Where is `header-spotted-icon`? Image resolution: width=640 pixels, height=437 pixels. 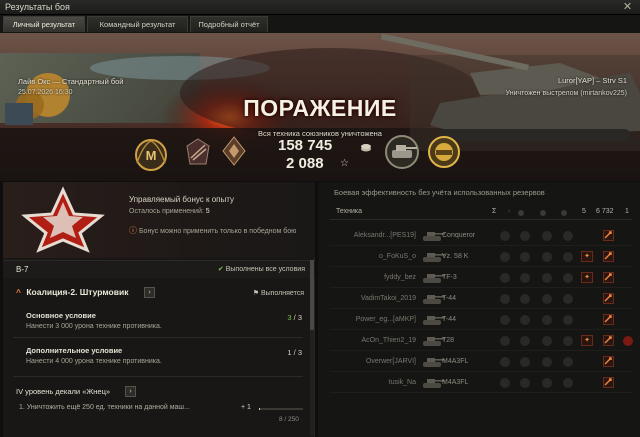
header-spotted-icon is located at coordinates (521, 213).